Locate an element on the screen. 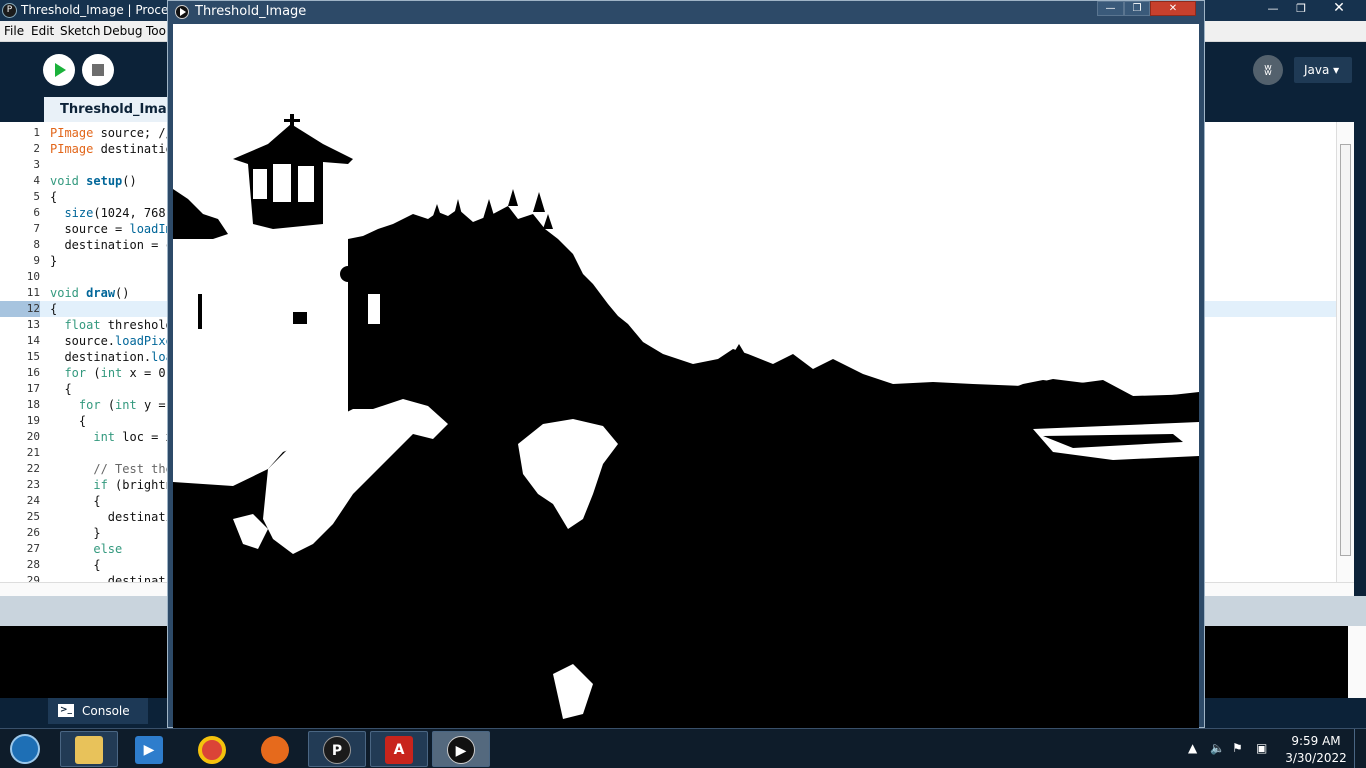  console-tab: >_ Console is located at coordinates (98, 711).